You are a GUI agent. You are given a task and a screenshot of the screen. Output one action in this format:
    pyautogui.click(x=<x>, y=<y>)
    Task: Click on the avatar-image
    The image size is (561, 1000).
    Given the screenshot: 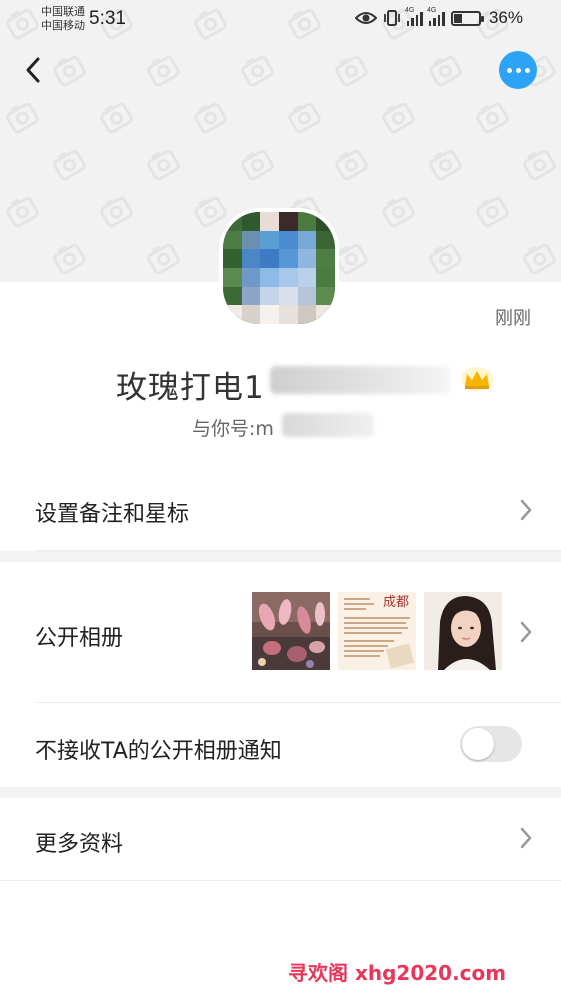 What is the action you would take?
    pyautogui.click(x=279, y=268)
    